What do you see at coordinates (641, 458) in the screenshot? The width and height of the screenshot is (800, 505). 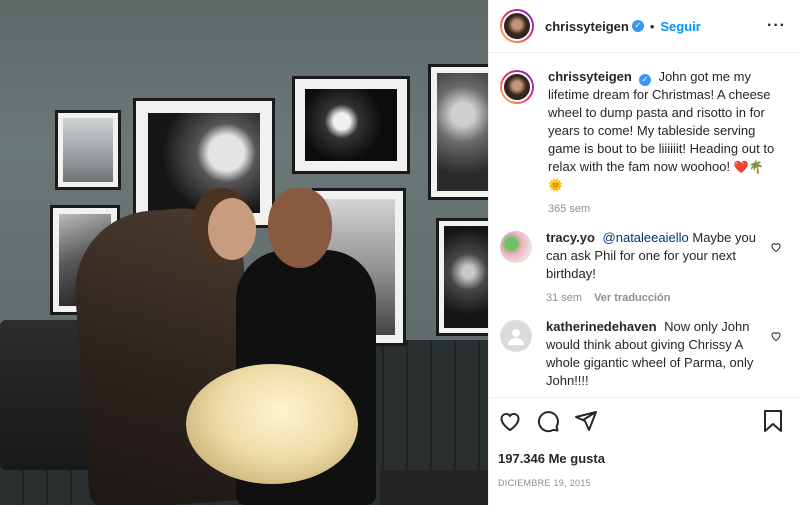 I see `likes-count: 197.346 Me gusta` at bounding box center [641, 458].